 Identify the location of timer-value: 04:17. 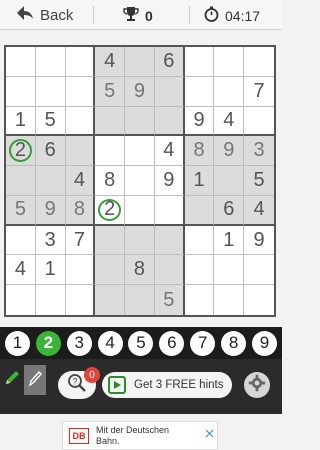
(243, 15).